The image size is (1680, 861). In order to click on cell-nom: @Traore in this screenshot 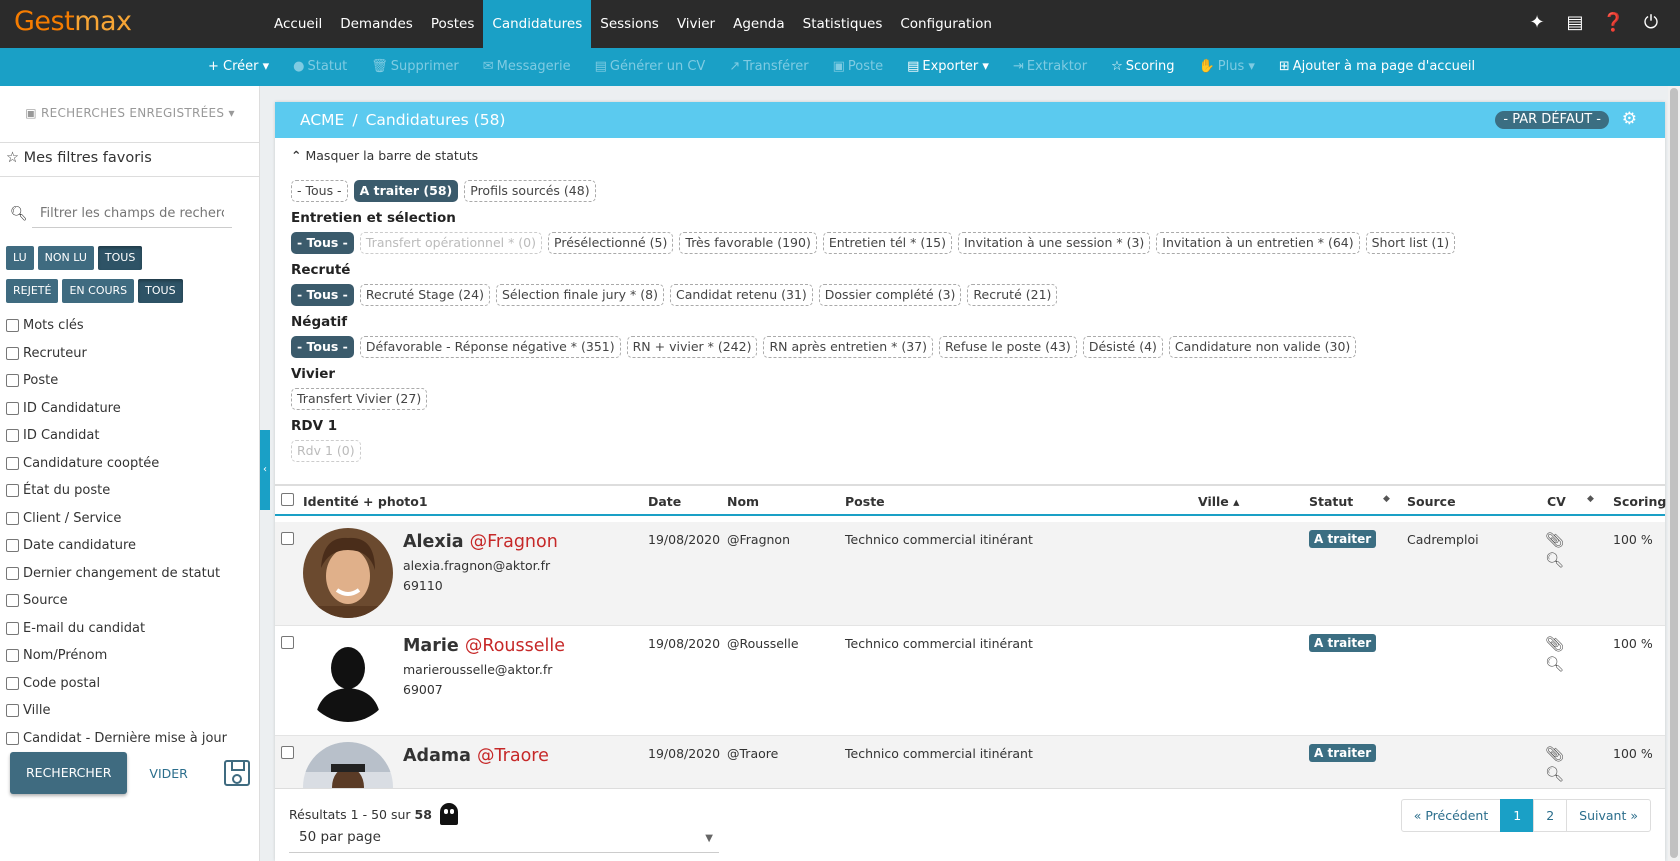, I will do `click(752, 753)`.